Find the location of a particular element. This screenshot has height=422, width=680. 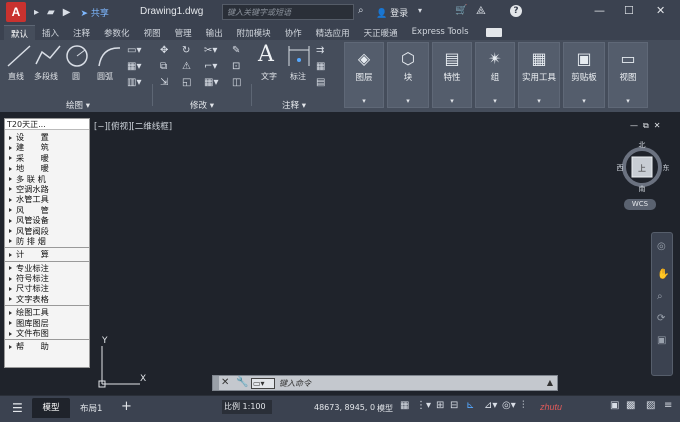

tab-manage: 管理 is located at coordinates (183, 32).